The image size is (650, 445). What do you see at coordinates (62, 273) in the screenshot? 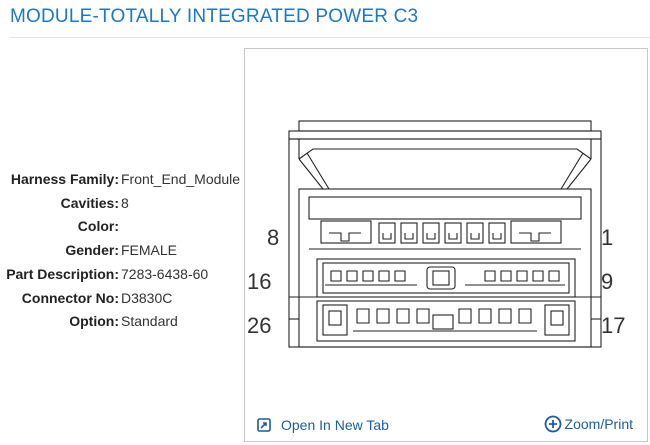
I see `spec-label: Part Description:` at bounding box center [62, 273].